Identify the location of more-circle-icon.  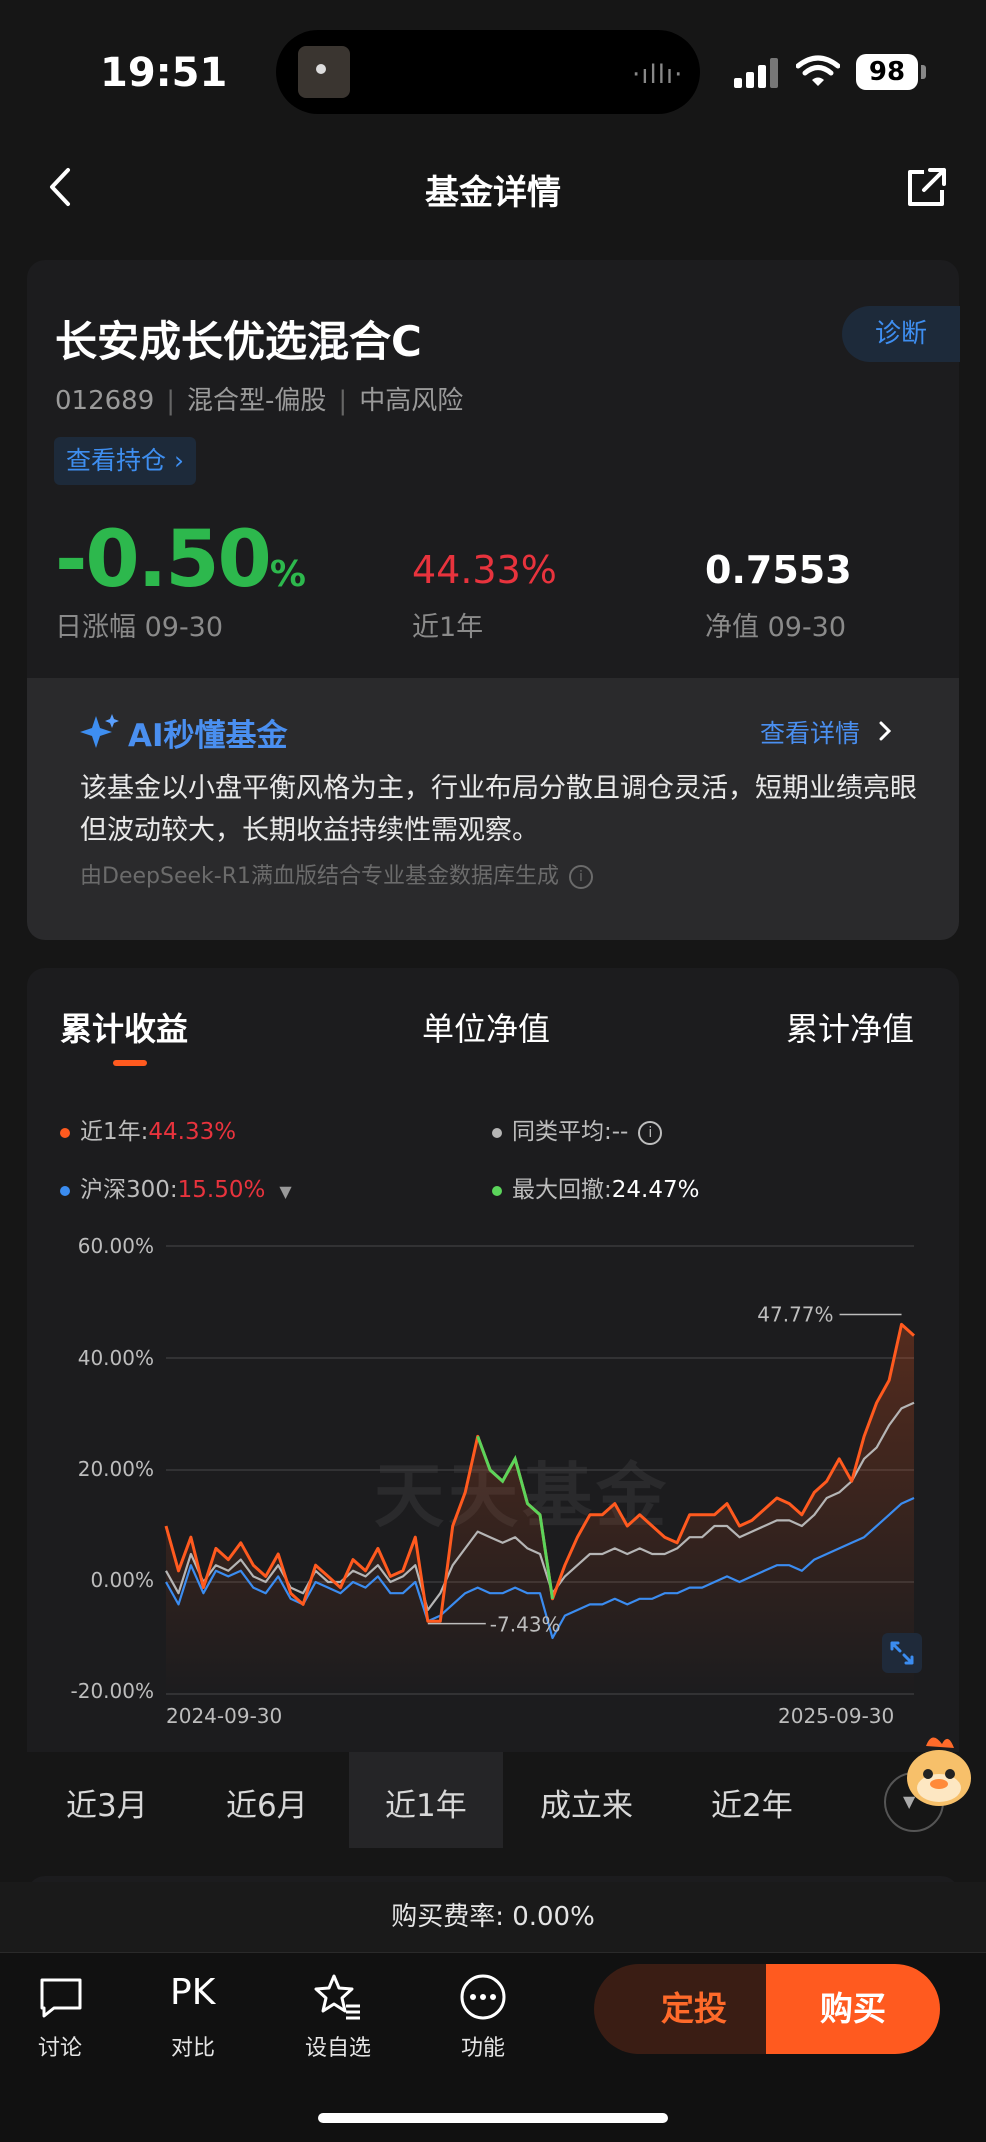
(483, 1997).